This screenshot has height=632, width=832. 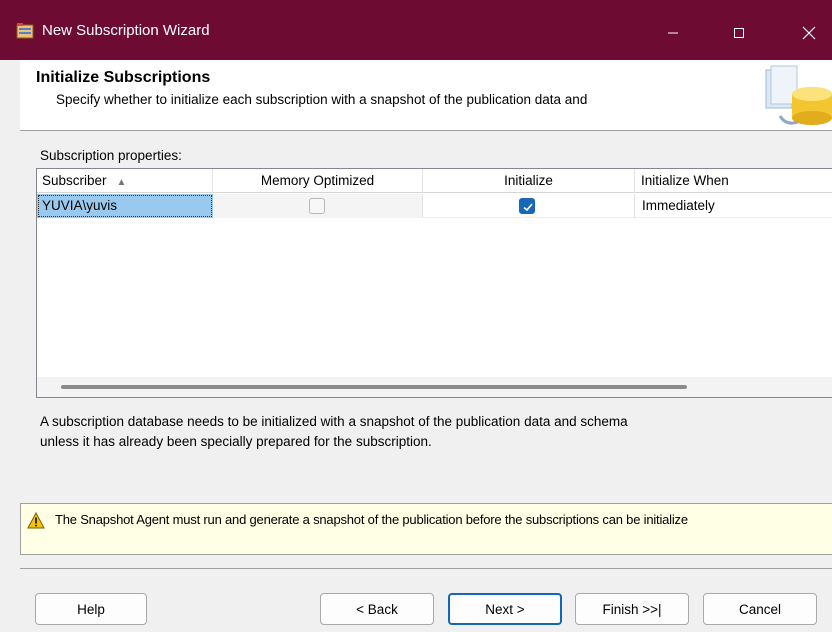 I want to click on subscriber-cell: YUVIA\yuvis, so click(x=125, y=206).